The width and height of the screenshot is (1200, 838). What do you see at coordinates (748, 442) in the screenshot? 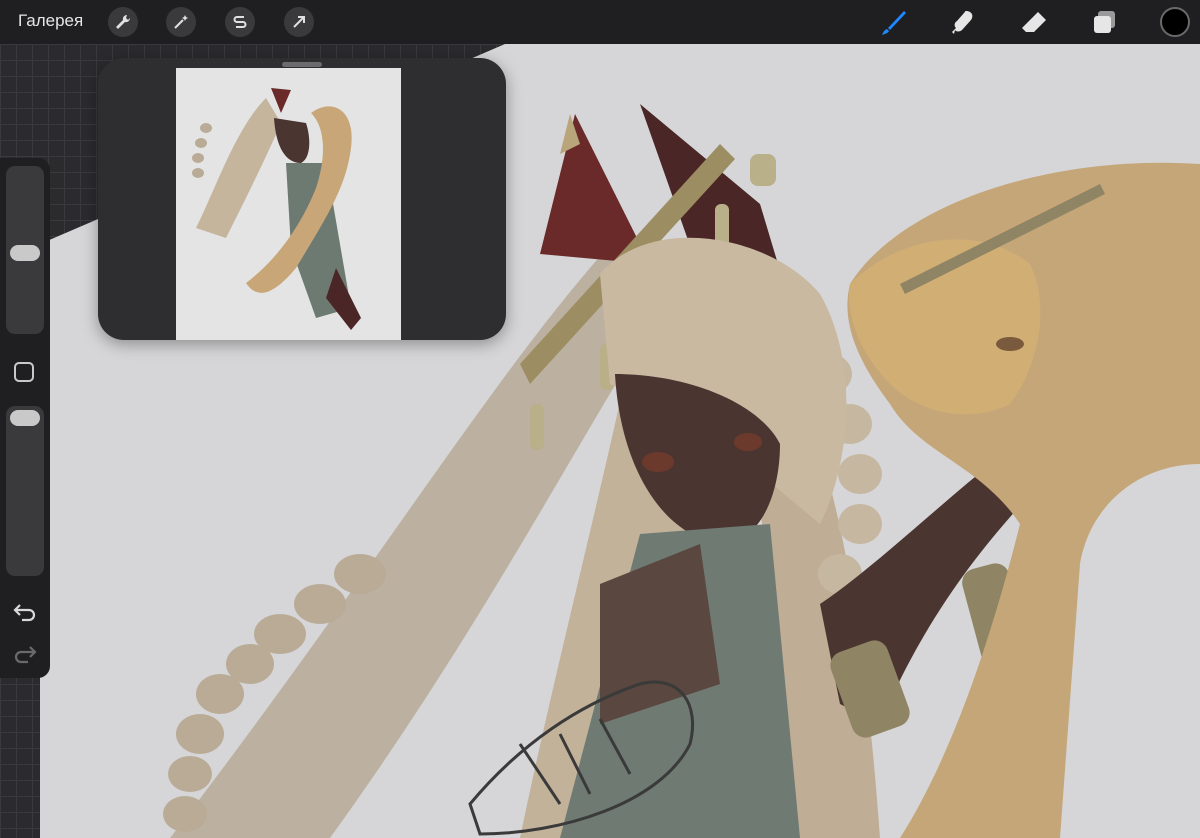
I see `eye-right` at bounding box center [748, 442].